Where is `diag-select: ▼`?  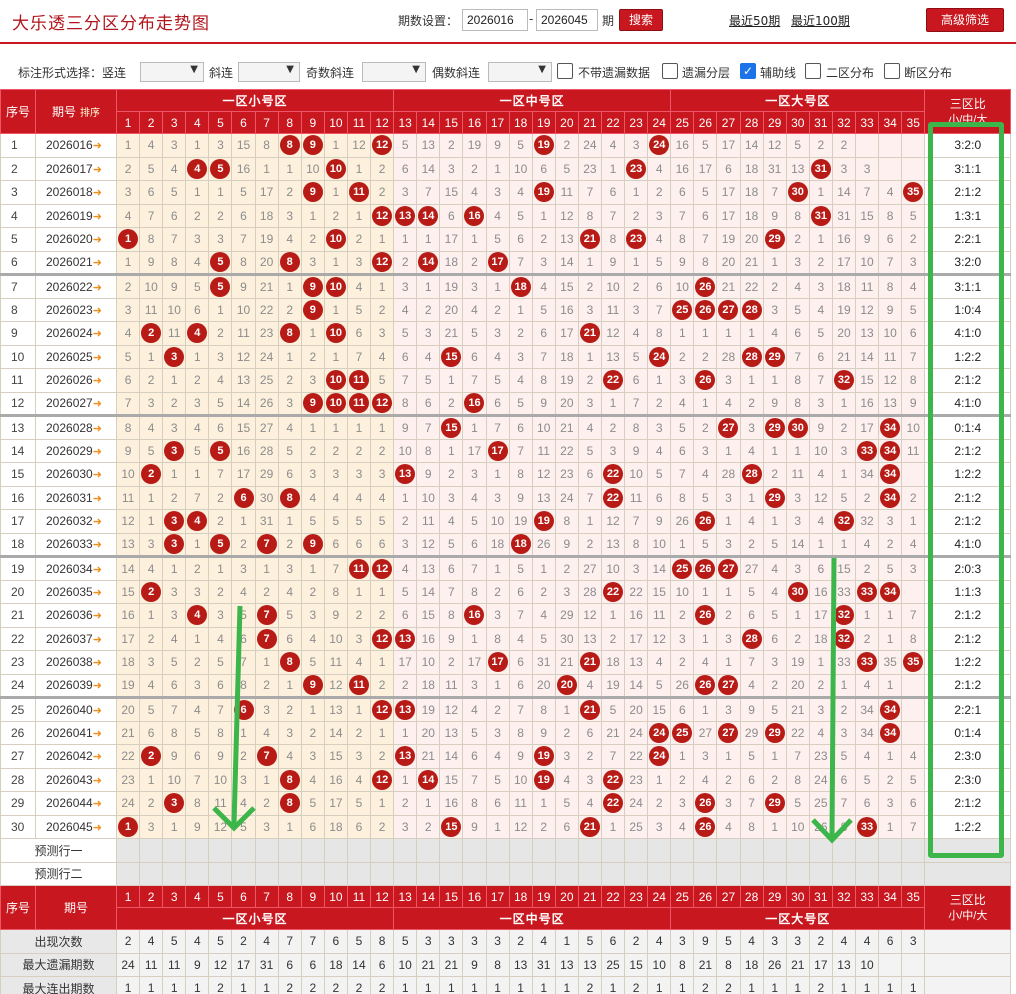
diag-select: ▼ is located at coordinates (269, 72).